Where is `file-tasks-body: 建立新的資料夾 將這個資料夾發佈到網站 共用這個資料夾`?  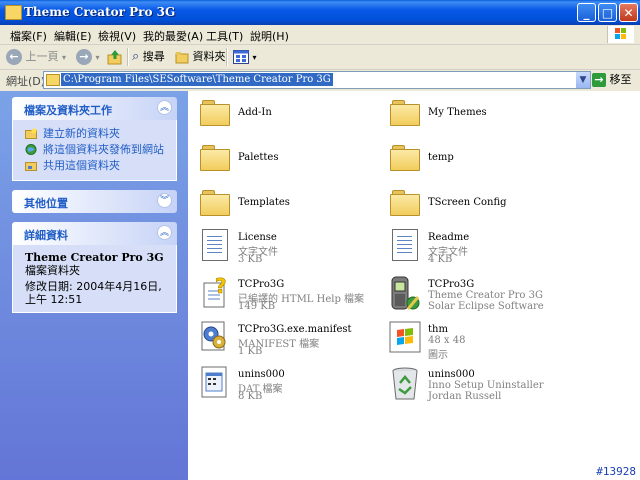
file-tasks-body: 建立新的資料夾 將這個資料夾發佈到網站 共用這個資料夾 is located at coordinates (94, 150).